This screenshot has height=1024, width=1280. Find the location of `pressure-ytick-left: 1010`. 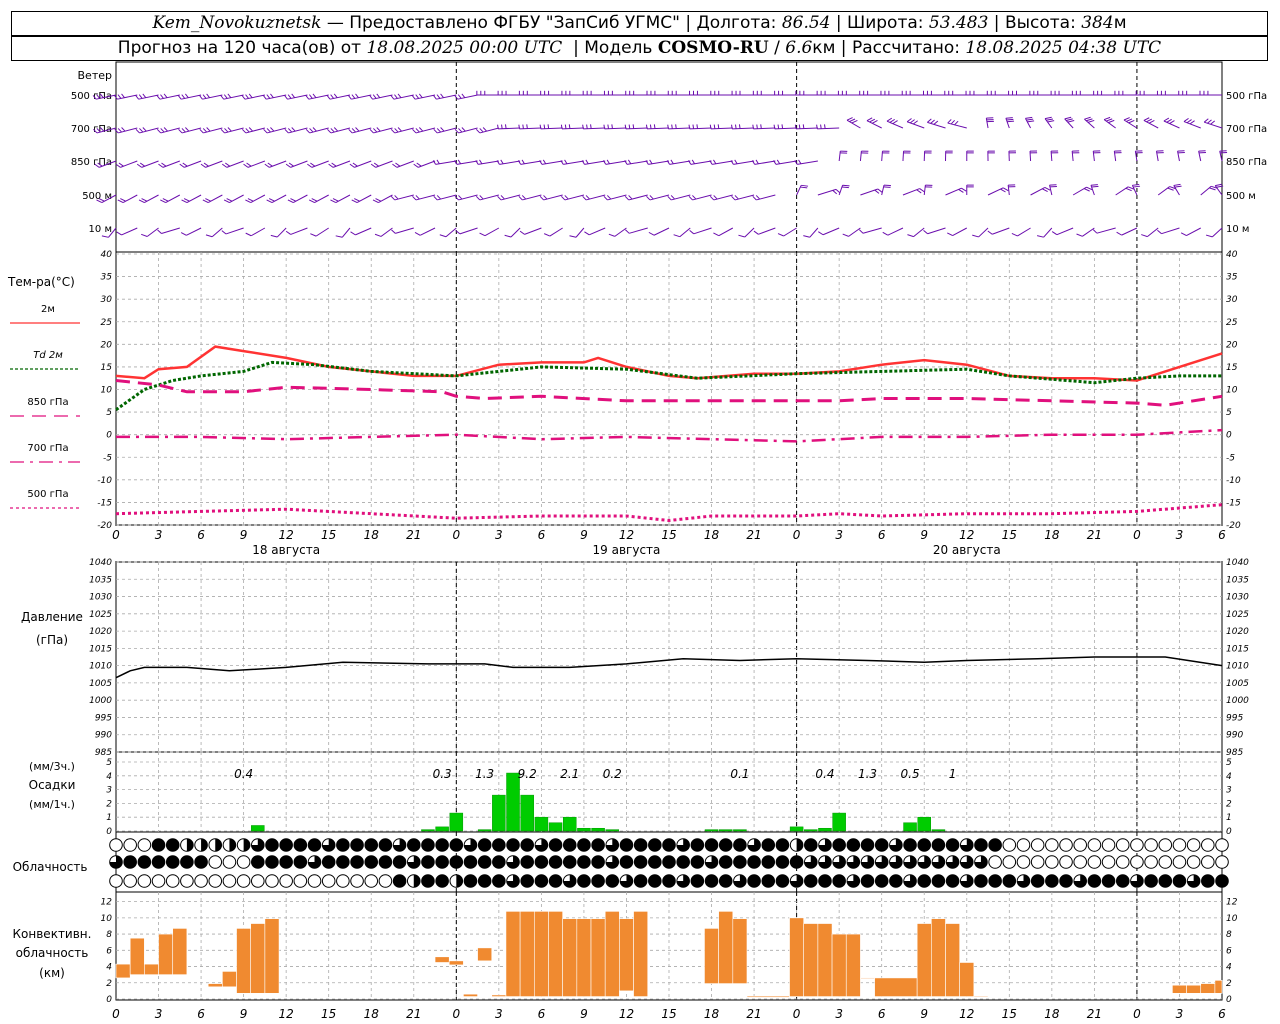

pressure-ytick-left: 1010 is located at coordinates (100, 667).